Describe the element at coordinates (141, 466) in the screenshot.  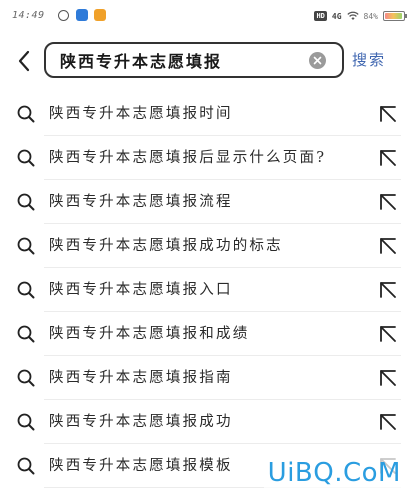
I see `suggestion-label: 陕西专升本志愿填报模板` at that location.